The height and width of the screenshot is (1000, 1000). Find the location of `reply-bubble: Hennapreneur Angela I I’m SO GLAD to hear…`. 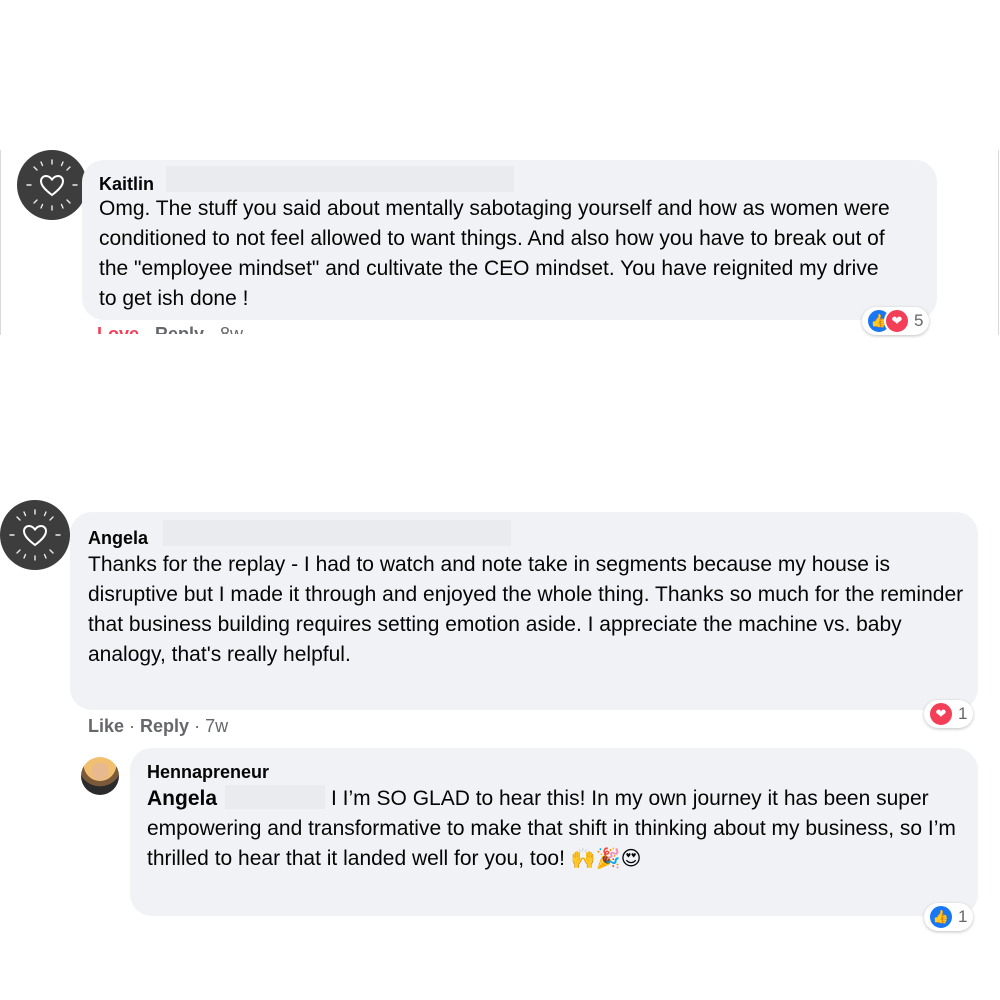

reply-bubble: Hennapreneur Angela I I’m SO GLAD to hear… is located at coordinates (554, 832).